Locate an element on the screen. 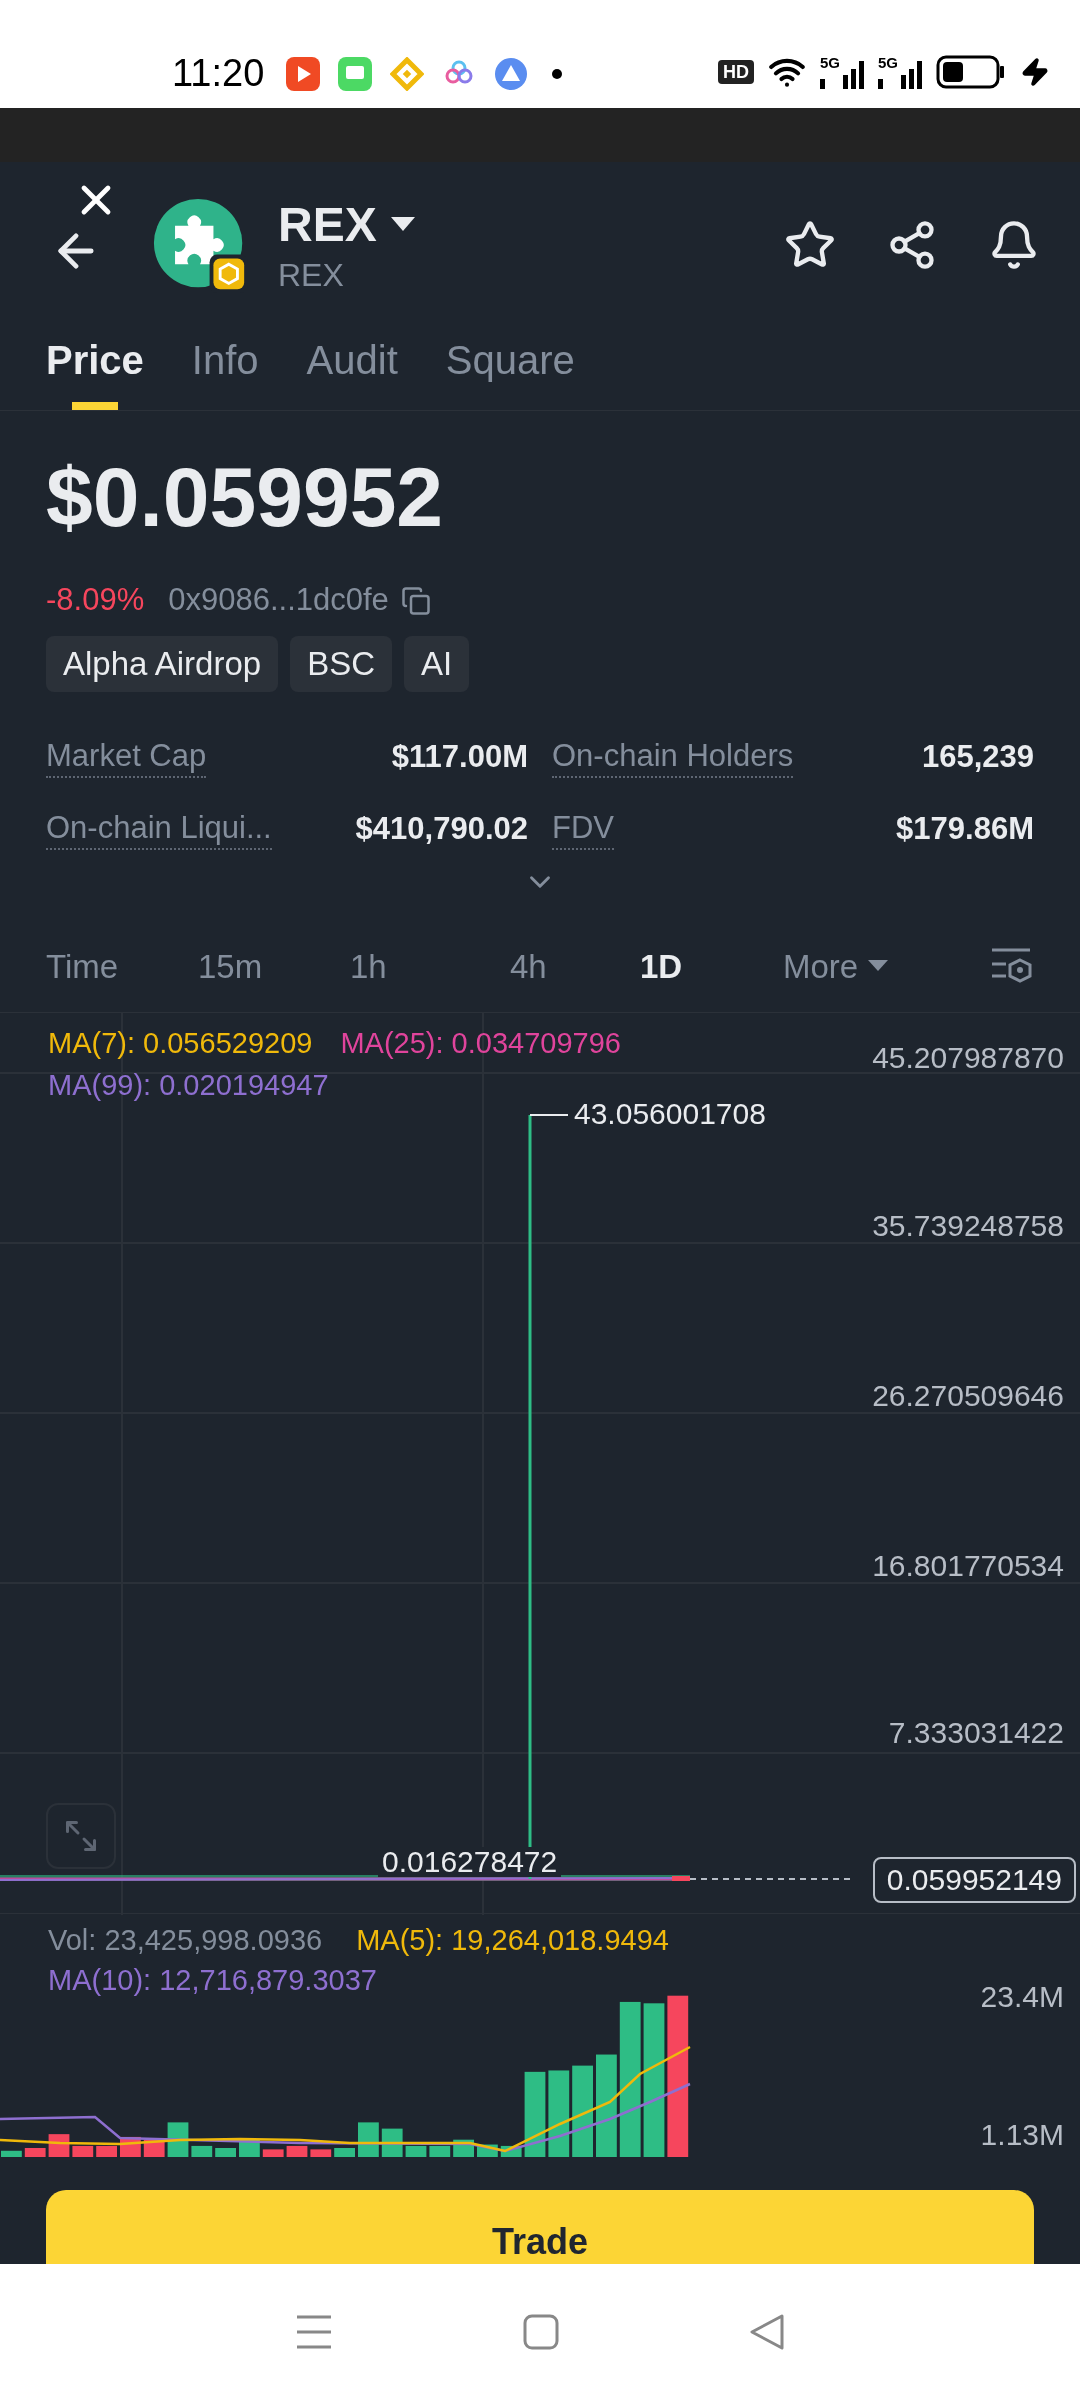 The height and width of the screenshot is (2400, 1080). ma-indicator: MA(99): 0.020194947 is located at coordinates (189, 1085).